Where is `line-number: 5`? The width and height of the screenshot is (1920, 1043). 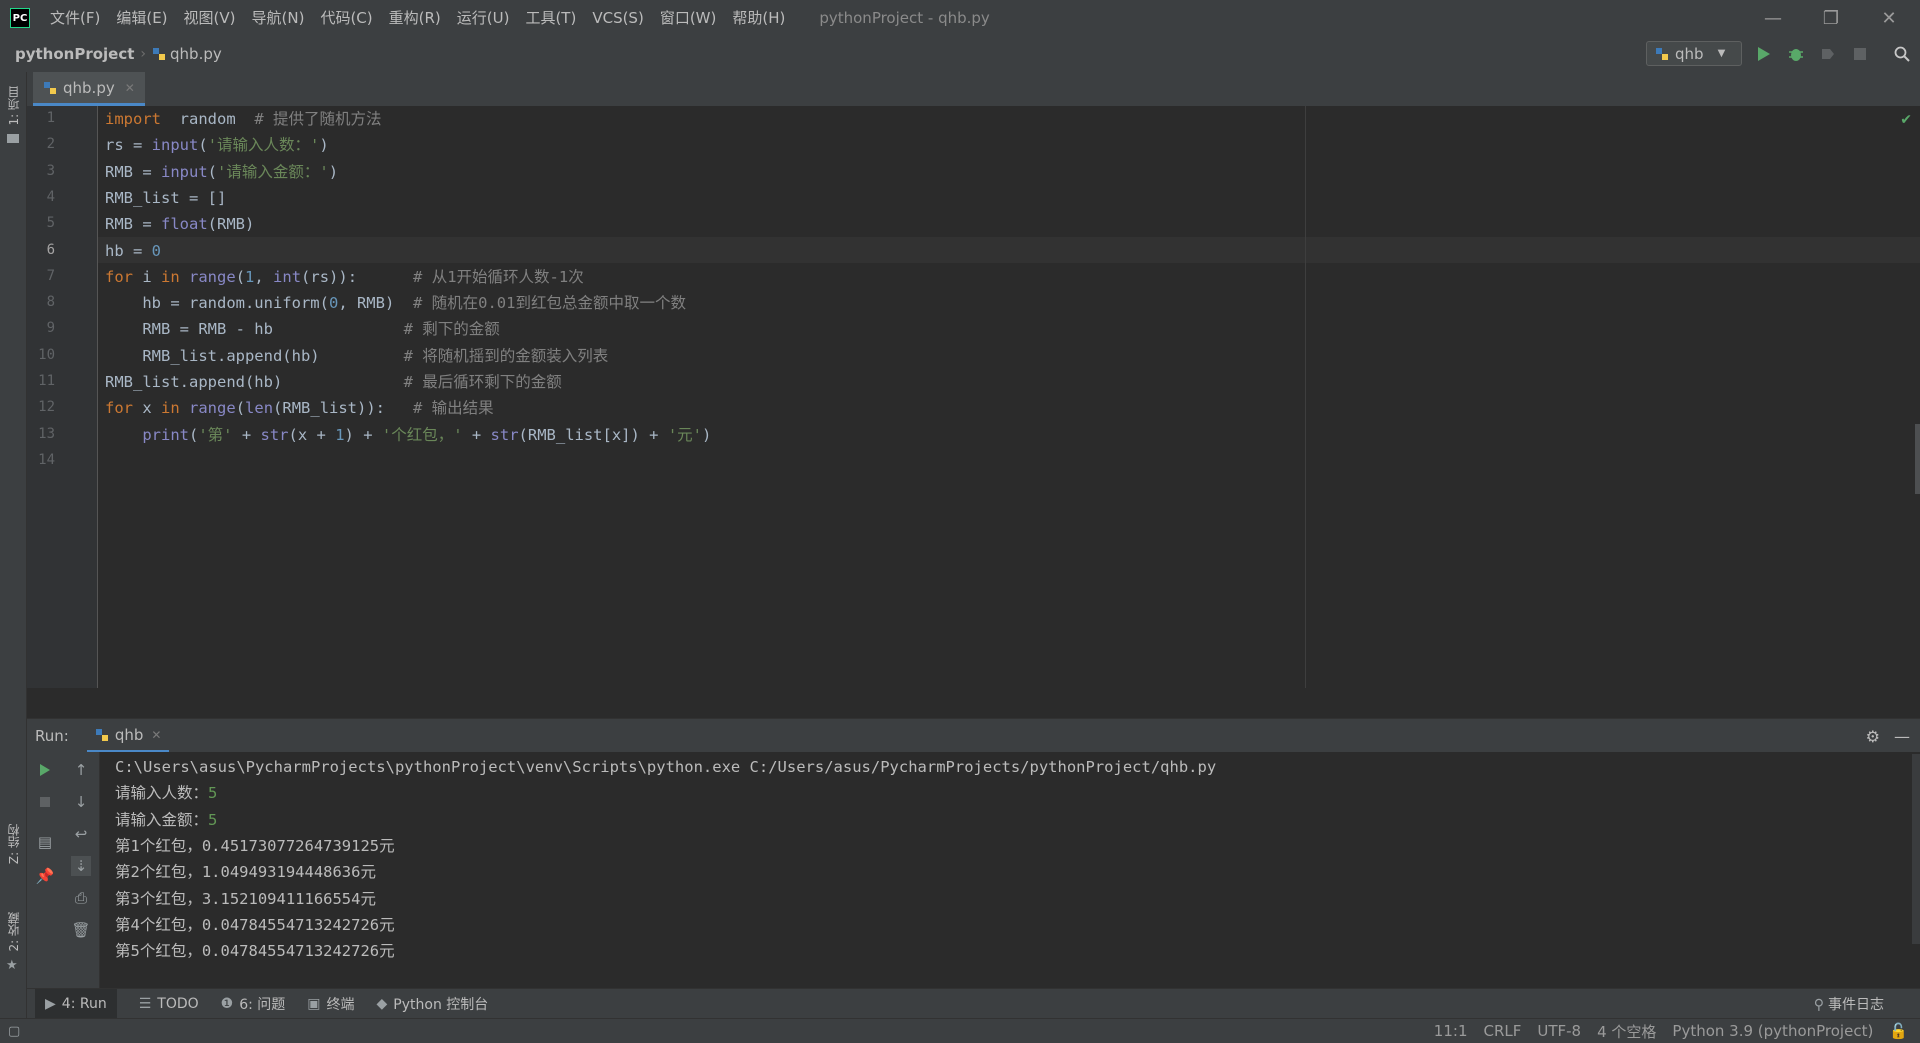 line-number: 5 is located at coordinates (41, 223).